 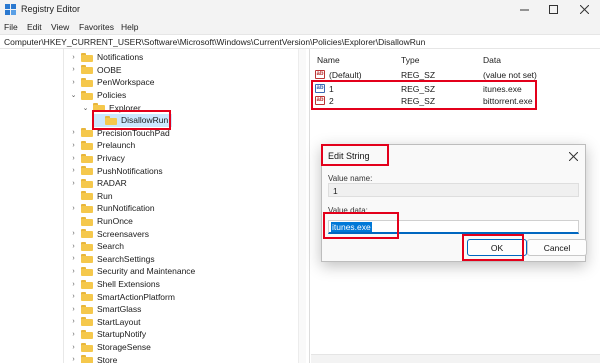 What do you see at coordinates (111, 107) in the screenshot?
I see `tree-item: ⌄ Explorer` at bounding box center [111, 107].